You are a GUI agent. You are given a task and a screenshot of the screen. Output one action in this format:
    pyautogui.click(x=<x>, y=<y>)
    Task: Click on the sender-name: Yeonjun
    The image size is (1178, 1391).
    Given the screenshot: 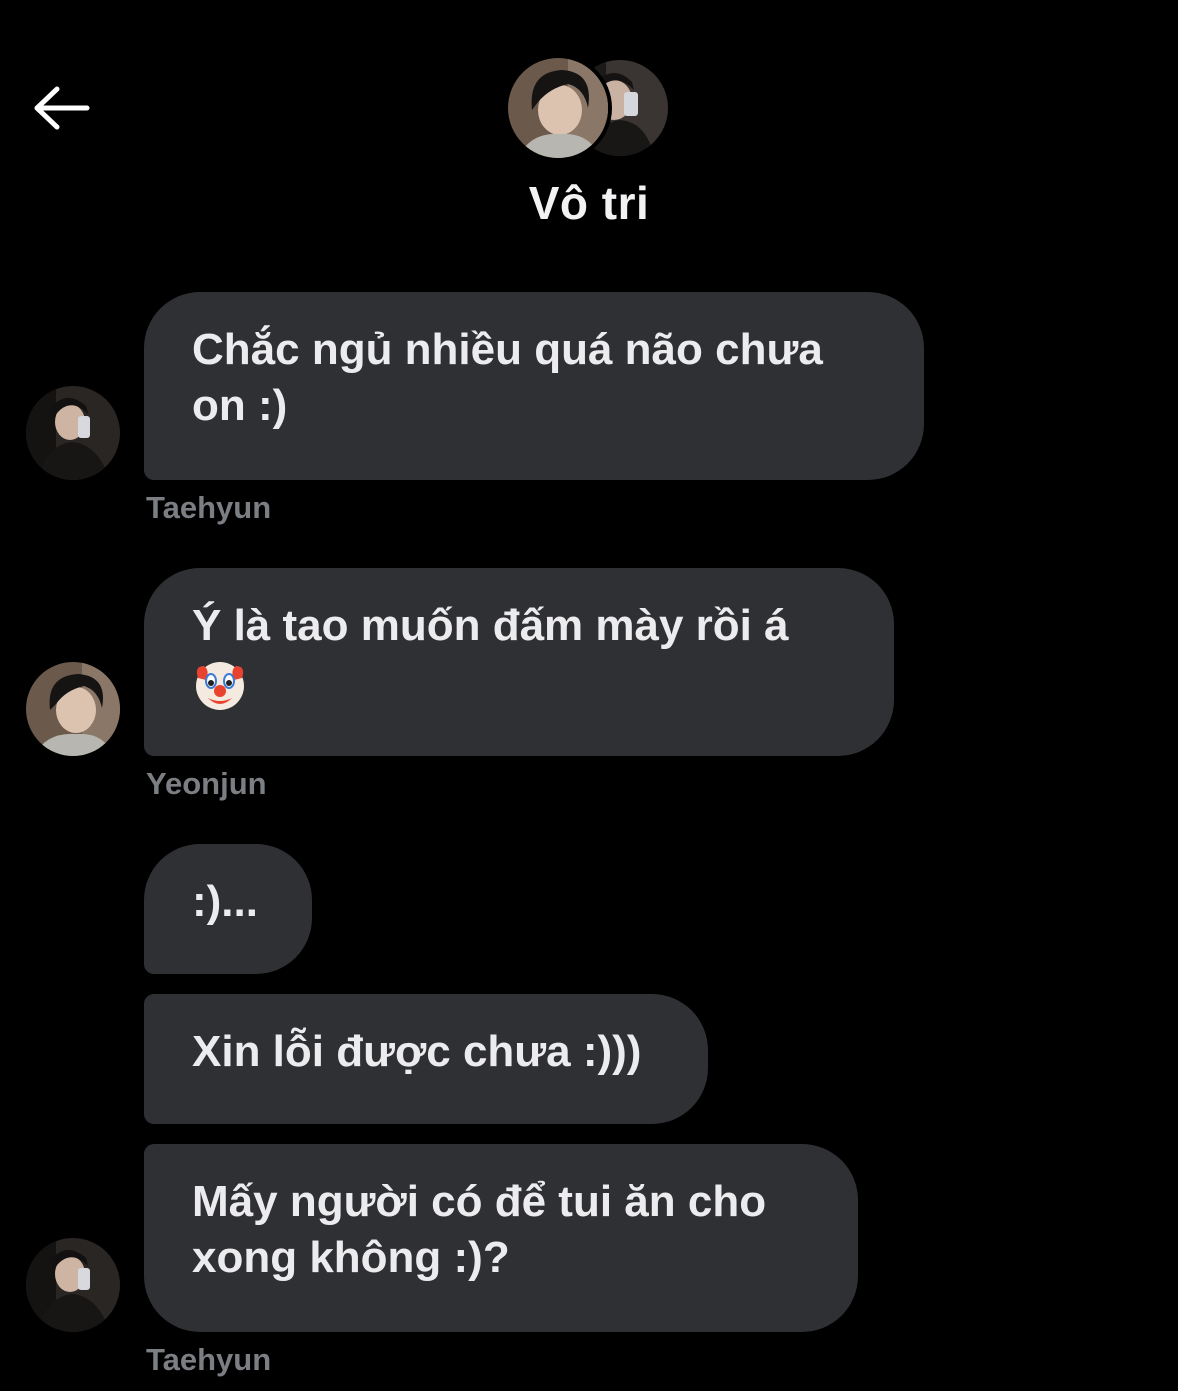 What is the action you would take?
    pyautogui.click(x=206, y=783)
    